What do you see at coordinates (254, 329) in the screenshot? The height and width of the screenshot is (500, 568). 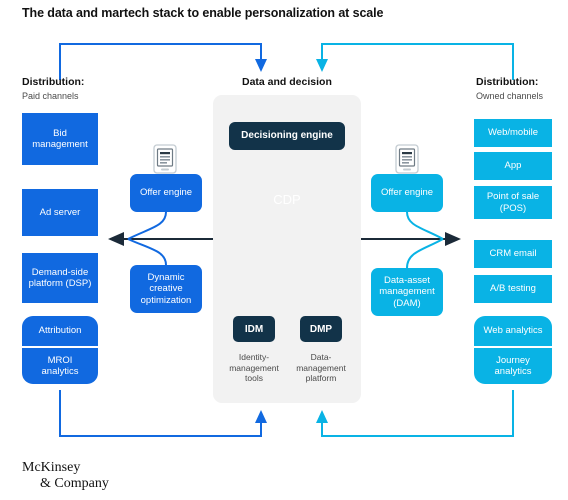 I see `box-idm: IDM` at bounding box center [254, 329].